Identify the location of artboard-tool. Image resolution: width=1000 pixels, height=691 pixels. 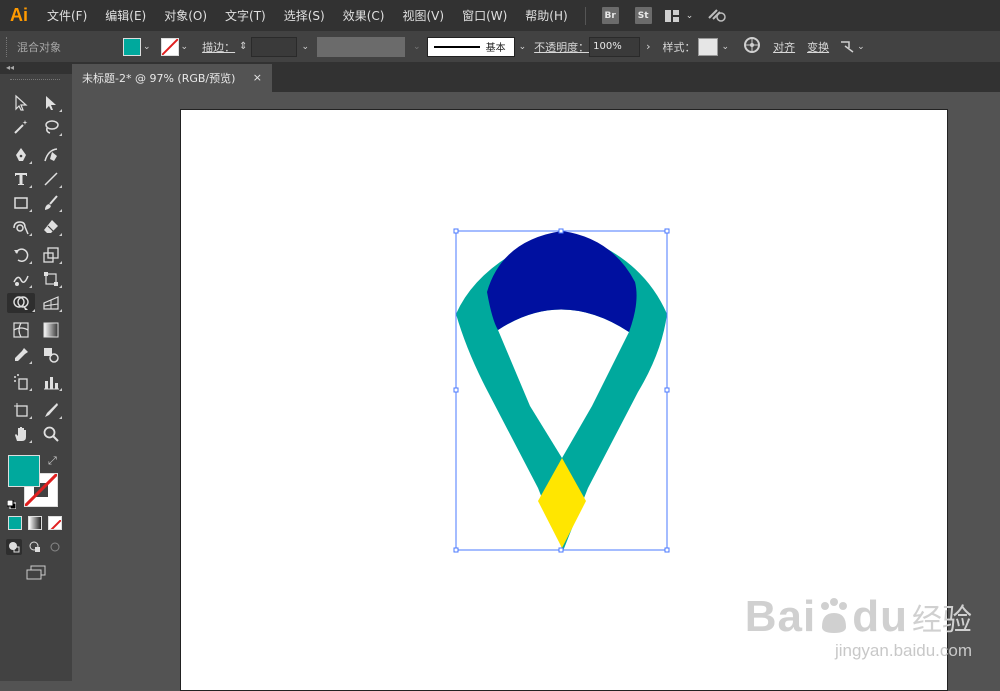
(21, 410).